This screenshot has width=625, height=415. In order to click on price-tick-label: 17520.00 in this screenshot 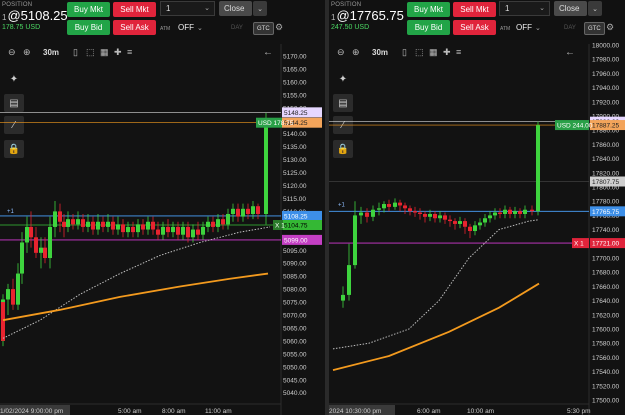, I will do `click(605, 386)`.